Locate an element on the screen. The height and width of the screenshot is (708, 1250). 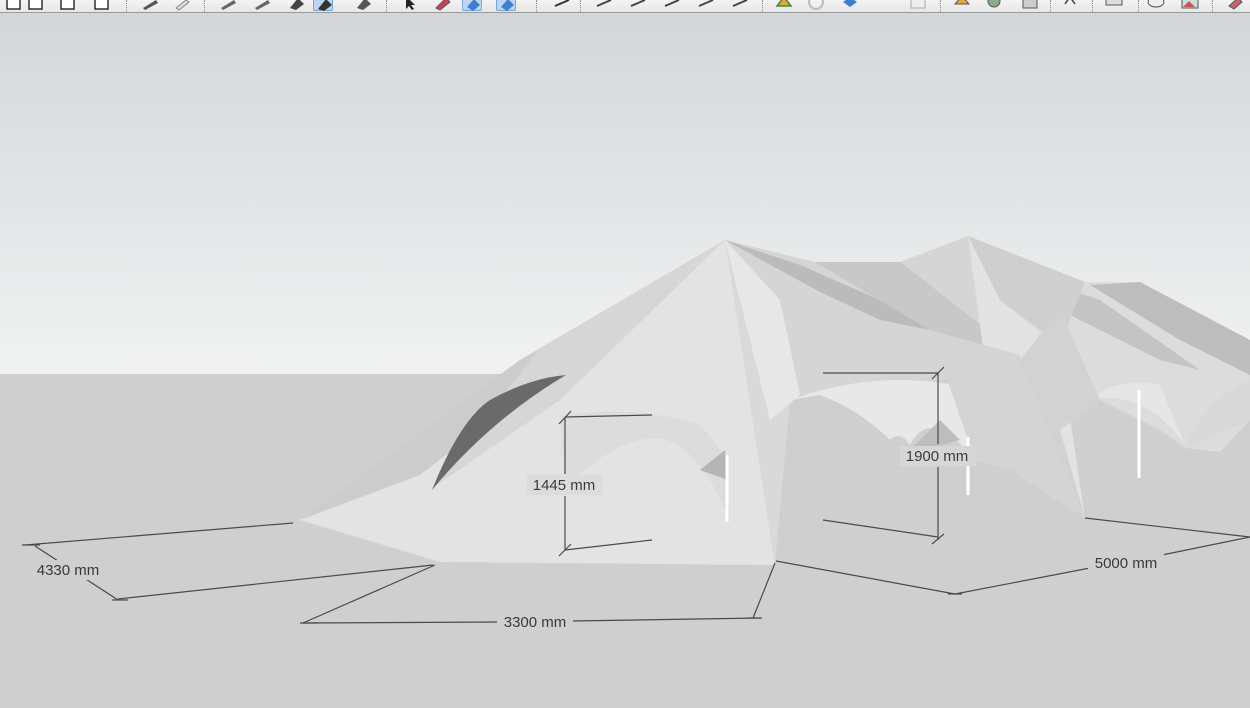
extension-icon is located at coordinates (994, 5).